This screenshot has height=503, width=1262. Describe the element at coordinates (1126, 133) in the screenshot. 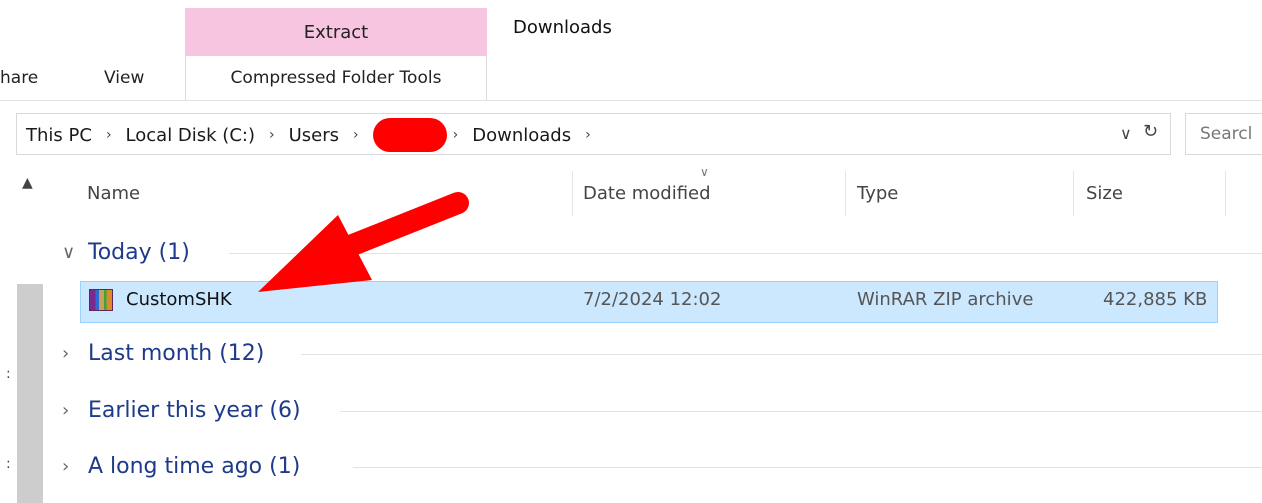

I see `address-dropdown-icon: ∨` at that location.